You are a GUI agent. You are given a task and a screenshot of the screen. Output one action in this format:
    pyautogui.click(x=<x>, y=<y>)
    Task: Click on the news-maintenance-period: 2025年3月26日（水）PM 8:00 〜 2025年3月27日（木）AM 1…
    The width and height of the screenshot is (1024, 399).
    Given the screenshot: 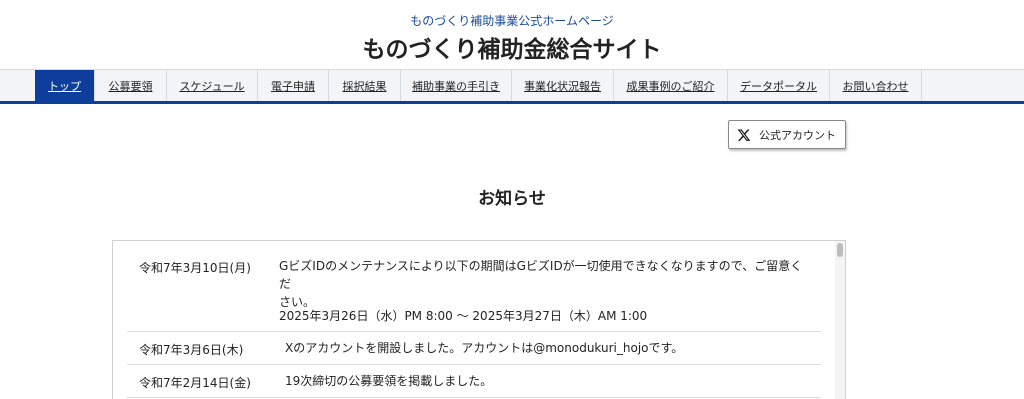 What is the action you would take?
    pyautogui.click(x=463, y=316)
    